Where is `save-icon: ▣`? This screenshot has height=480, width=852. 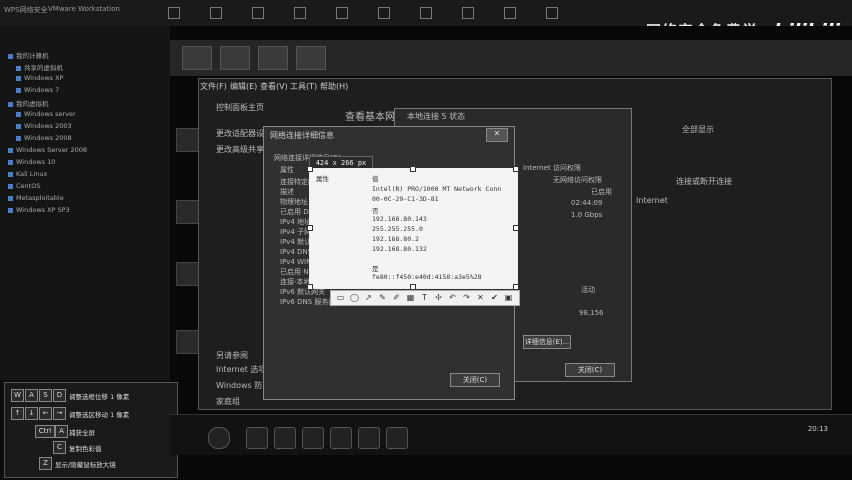 save-icon: ▣ is located at coordinates (508, 297).